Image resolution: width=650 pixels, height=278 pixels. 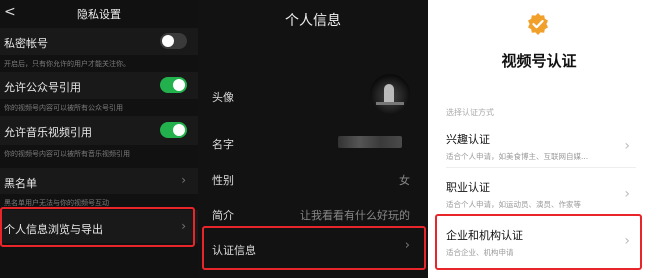 I want to click on setting-hint: 你的视频号内容可以被所有音乐视频引用, so click(x=67, y=154).